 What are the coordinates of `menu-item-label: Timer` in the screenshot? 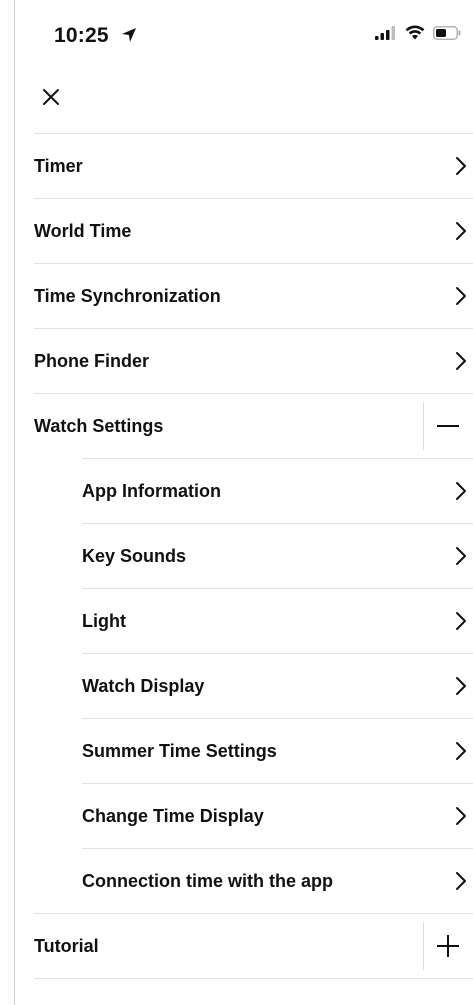 It's located at (58, 165).